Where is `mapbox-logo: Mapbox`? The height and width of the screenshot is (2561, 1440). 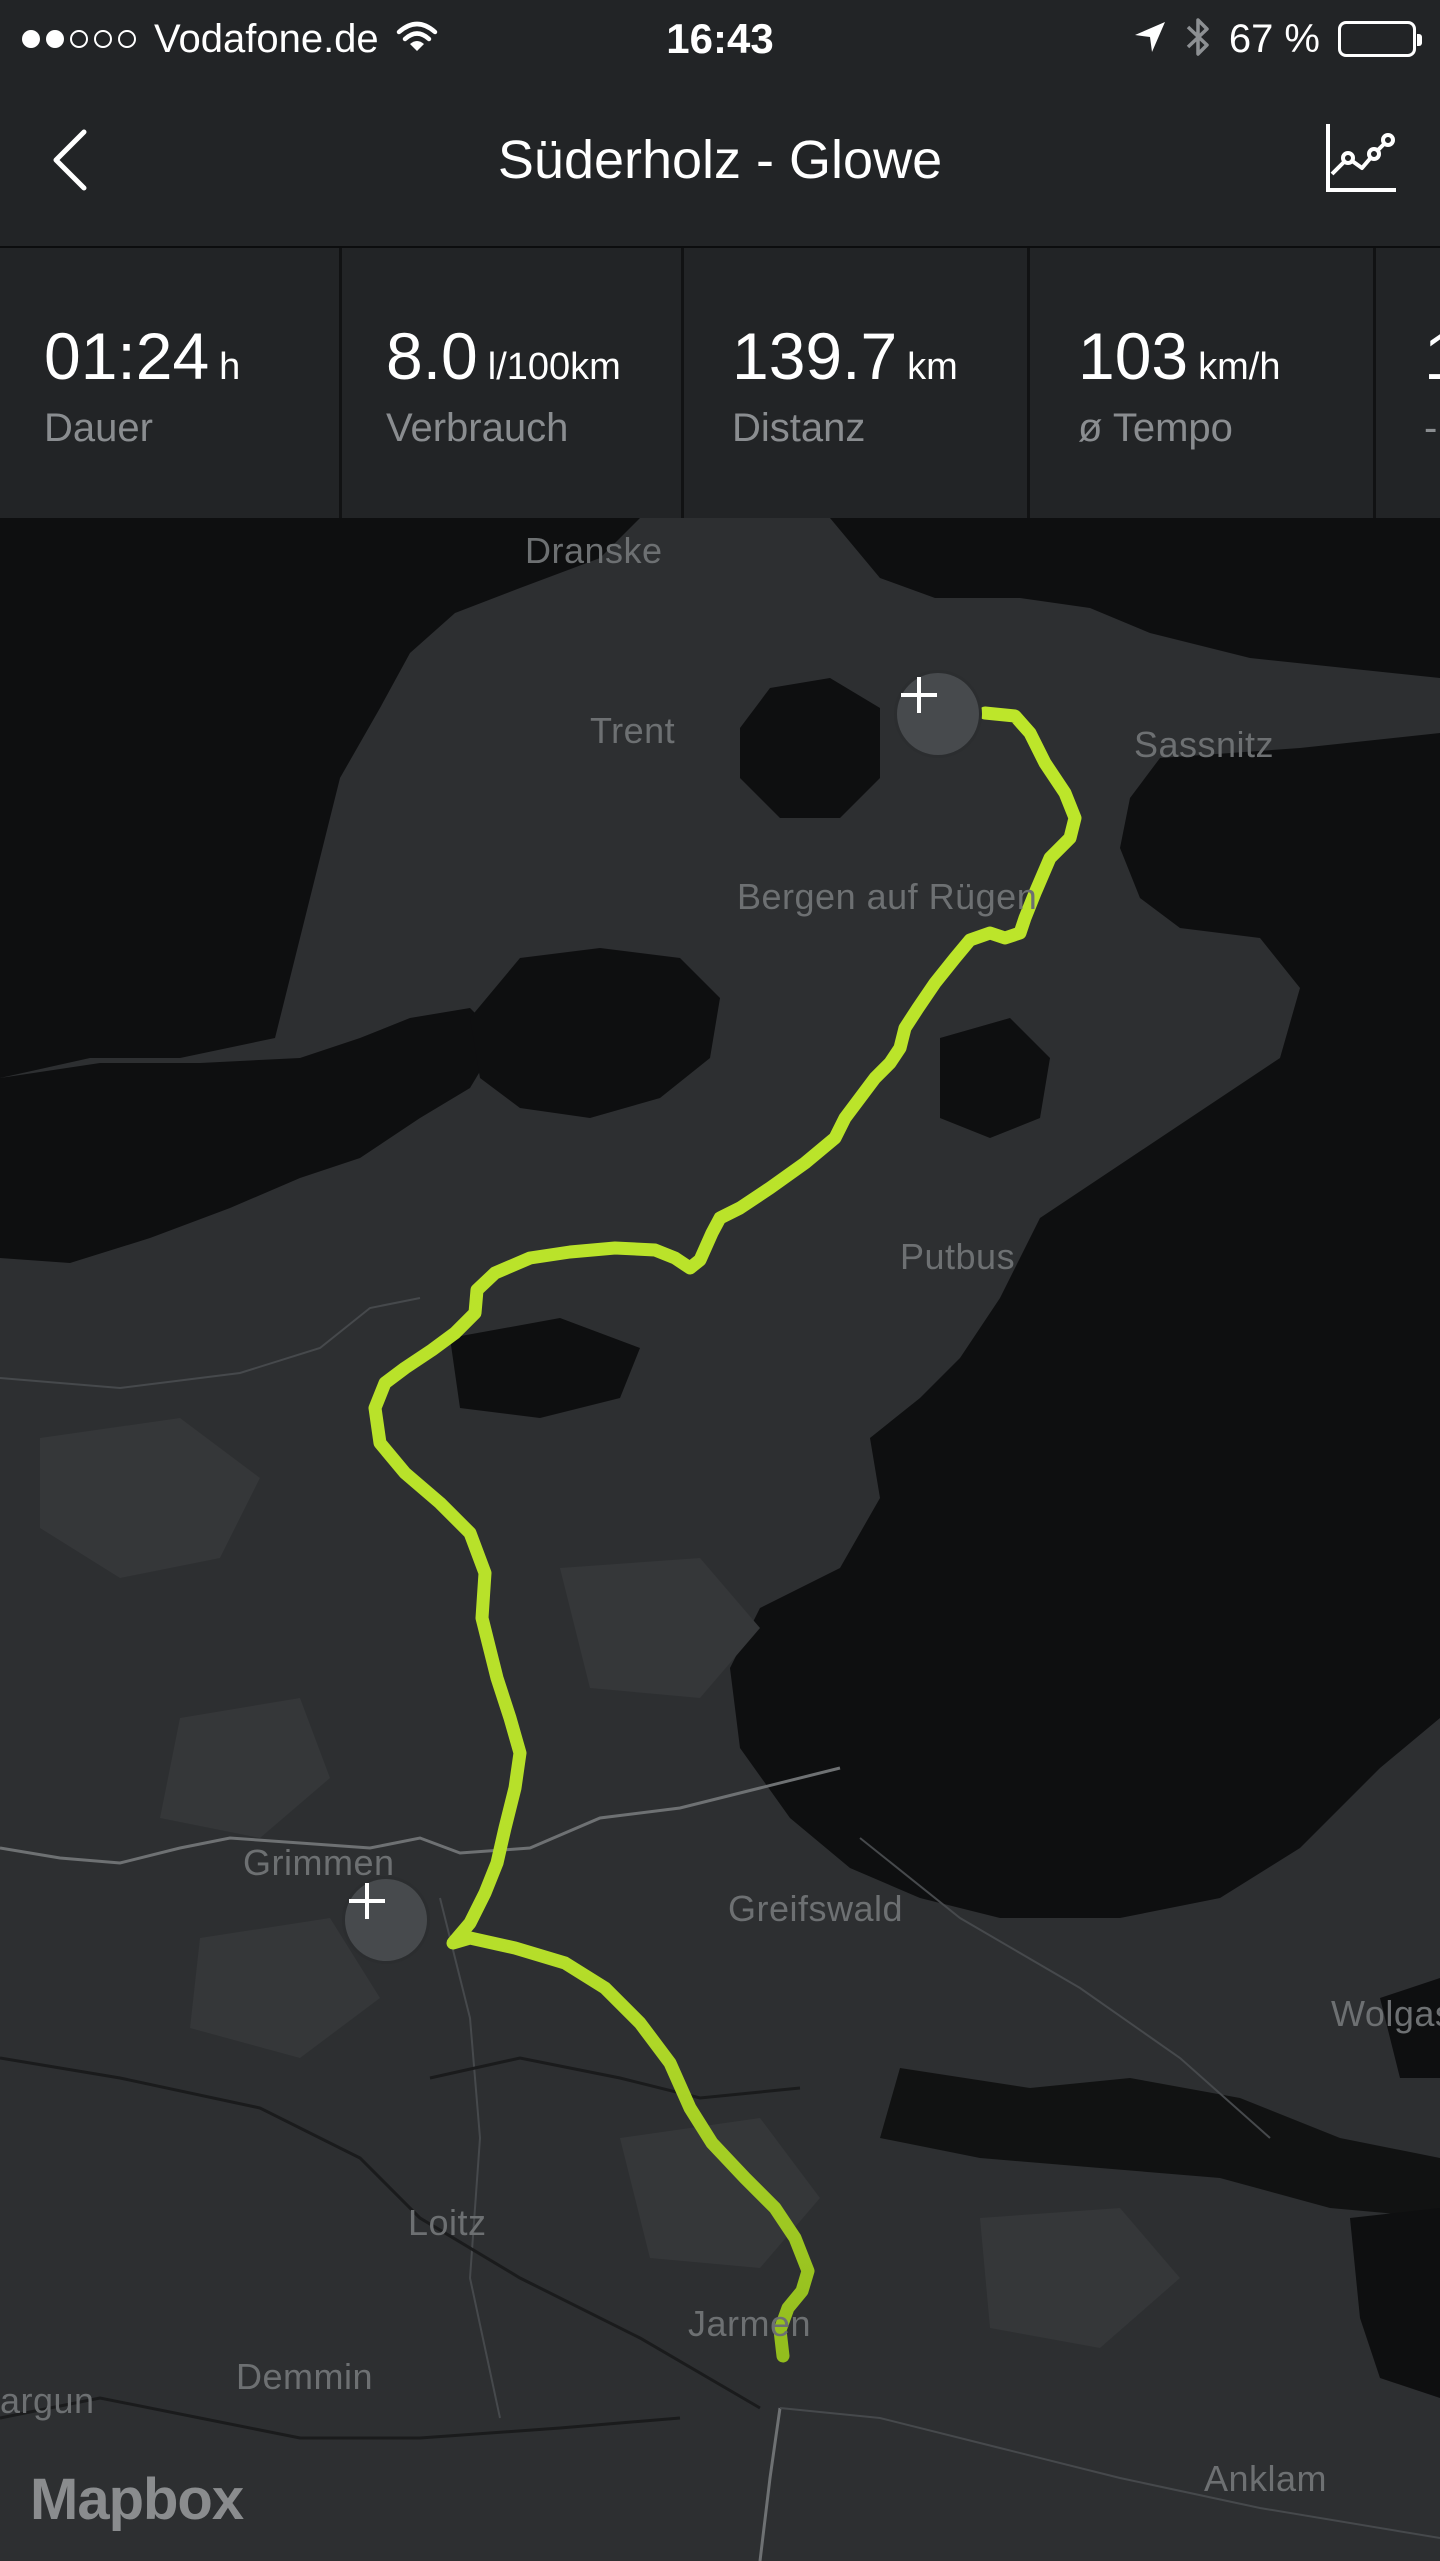 mapbox-logo: Mapbox is located at coordinates (137, 2499).